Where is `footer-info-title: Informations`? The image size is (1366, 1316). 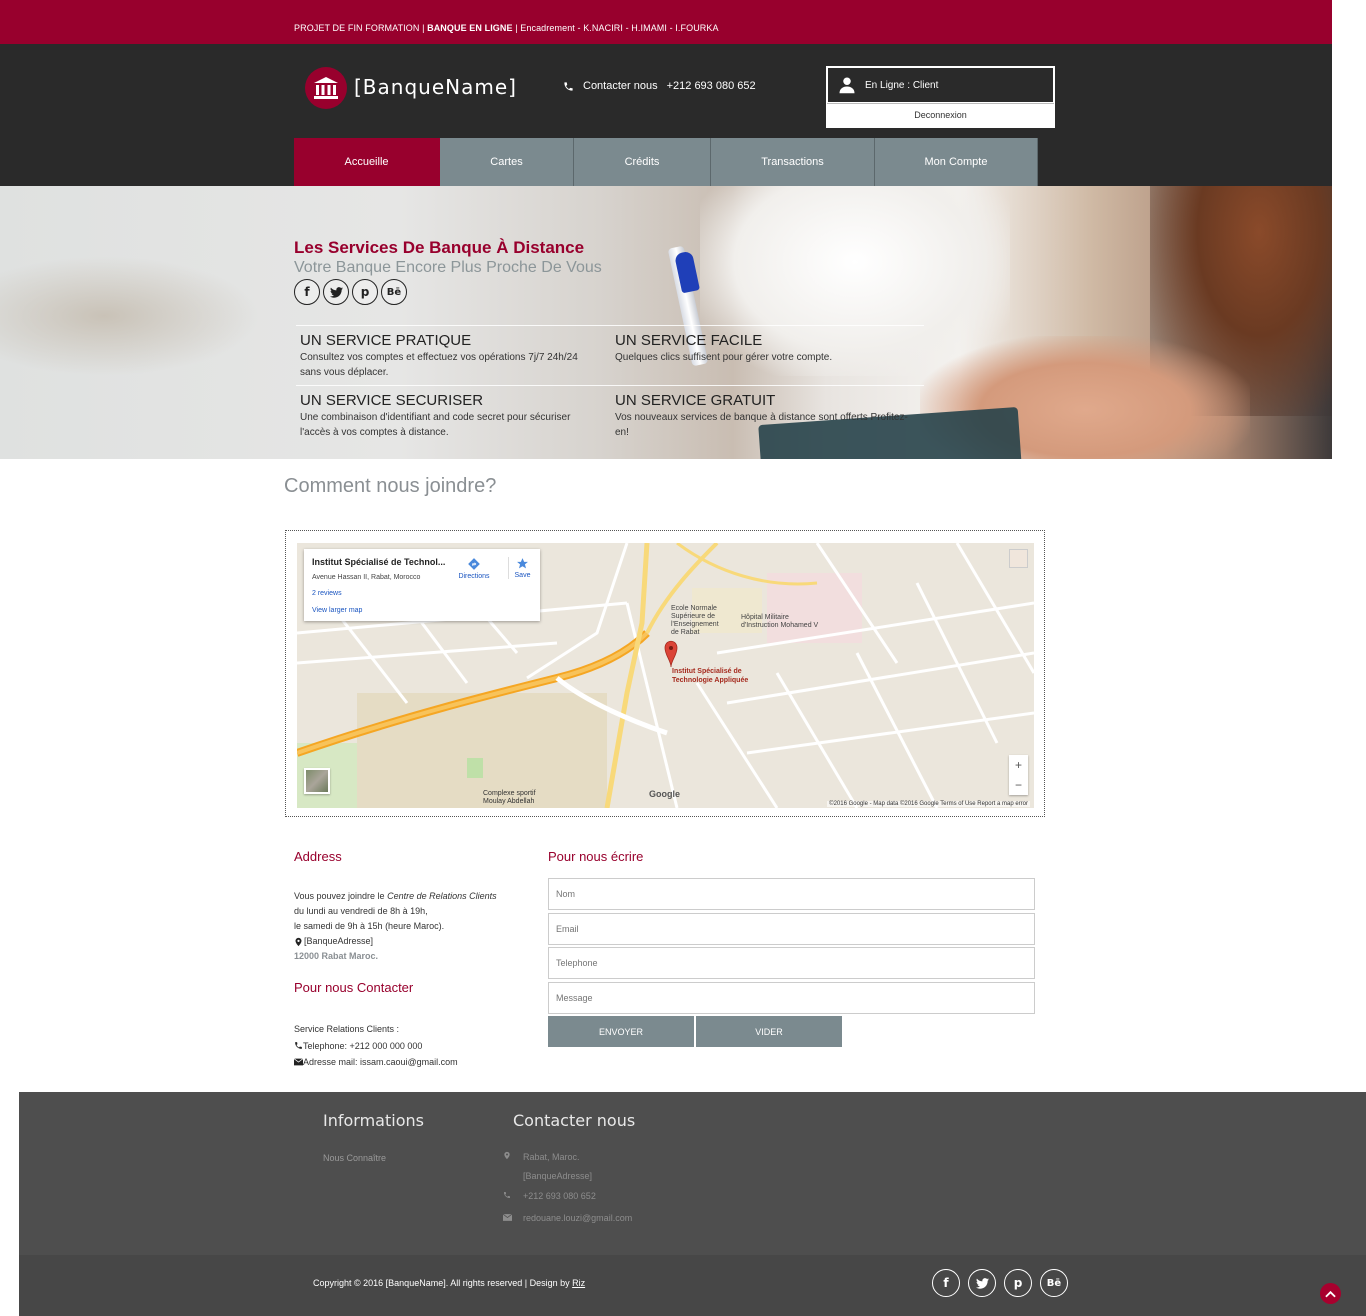 footer-info-title: Informations is located at coordinates (373, 1120).